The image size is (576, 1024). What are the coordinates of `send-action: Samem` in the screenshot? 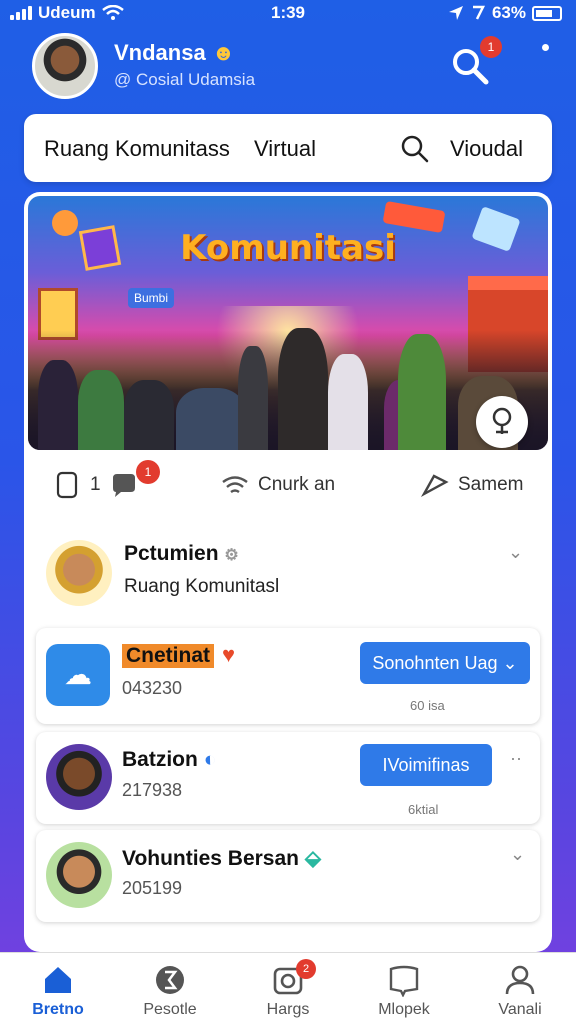 It's located at (471, 485).